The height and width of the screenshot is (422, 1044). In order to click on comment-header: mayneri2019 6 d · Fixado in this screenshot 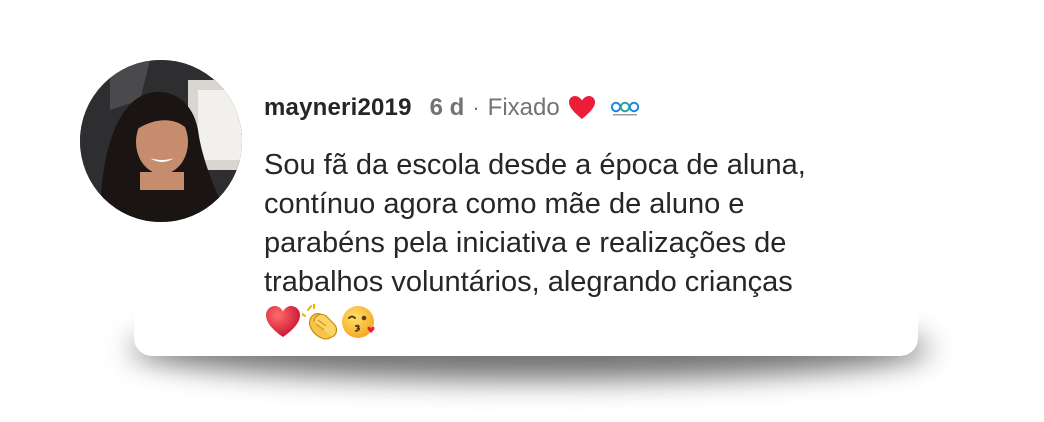, I will do `click(452, 108)`.